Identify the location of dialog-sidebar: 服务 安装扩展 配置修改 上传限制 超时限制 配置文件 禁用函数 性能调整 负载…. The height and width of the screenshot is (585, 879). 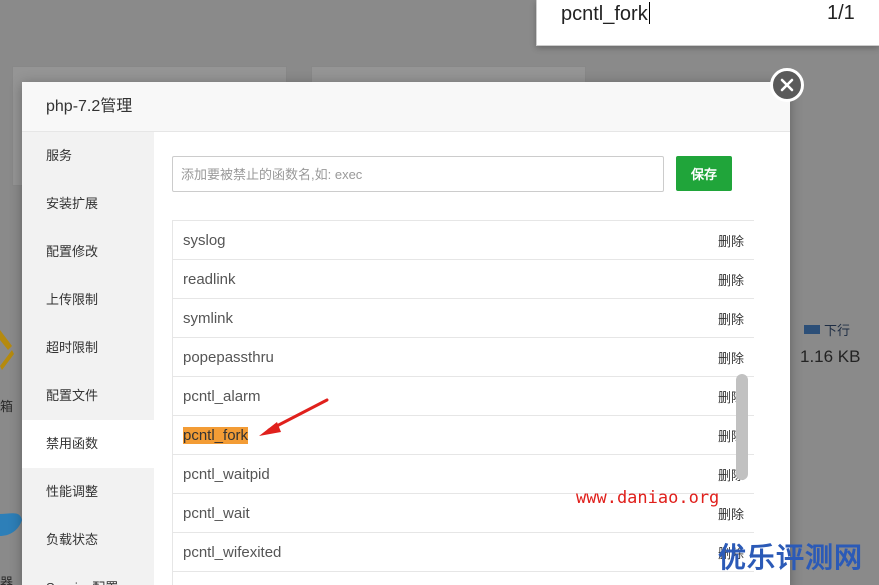
(88, 358).